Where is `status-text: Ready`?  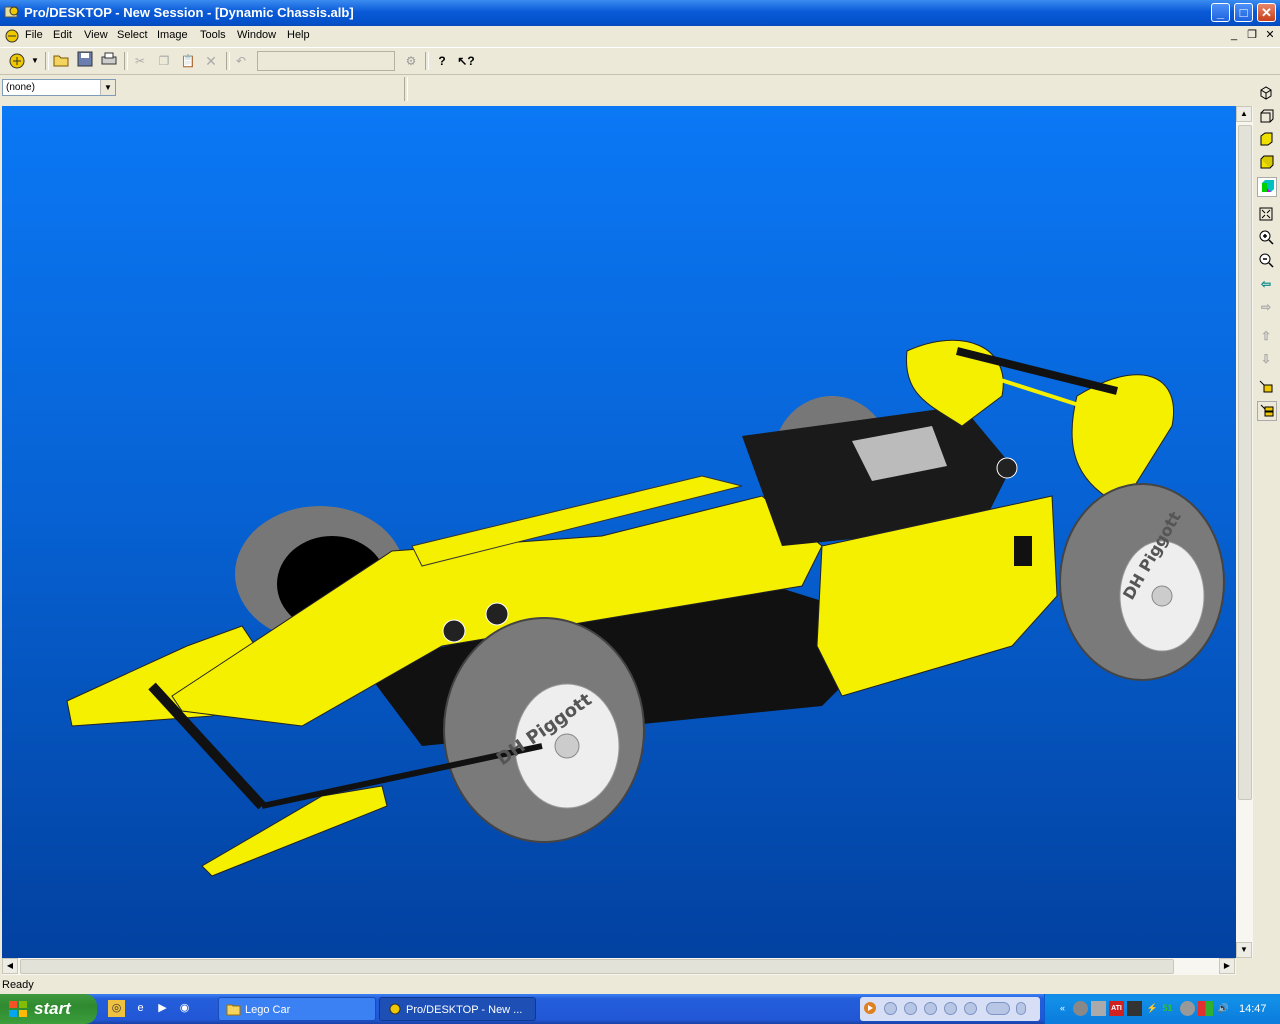 status-text: Ready is located at coordinates (18, 985).